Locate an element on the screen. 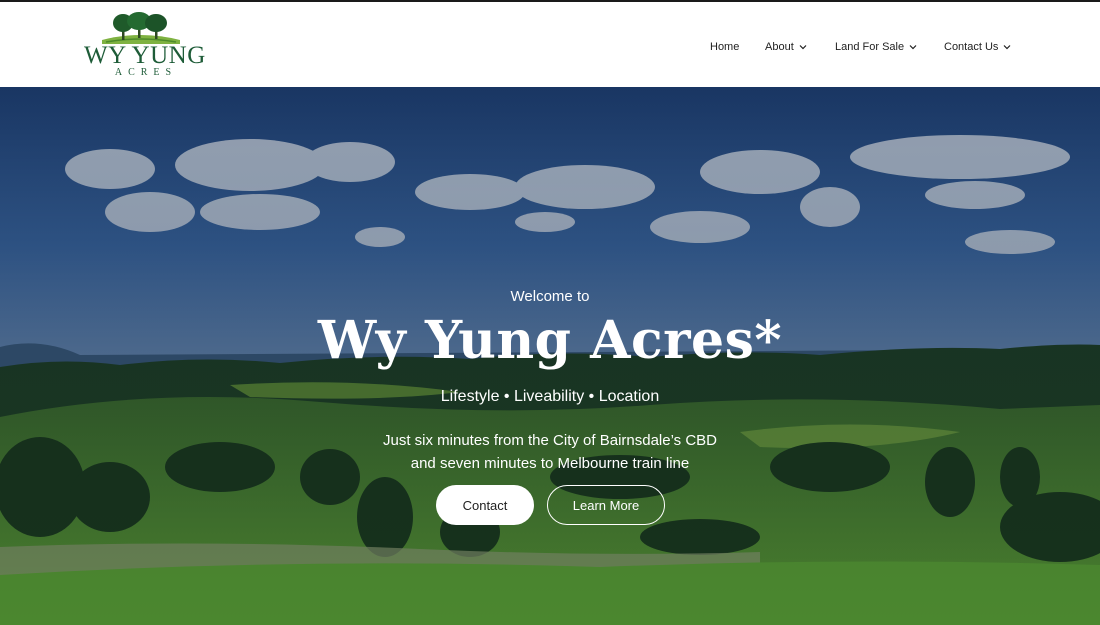 The width and height of the screenshot is (1100, 625). nav-item-home: Home is located at coordinates (724, 47).